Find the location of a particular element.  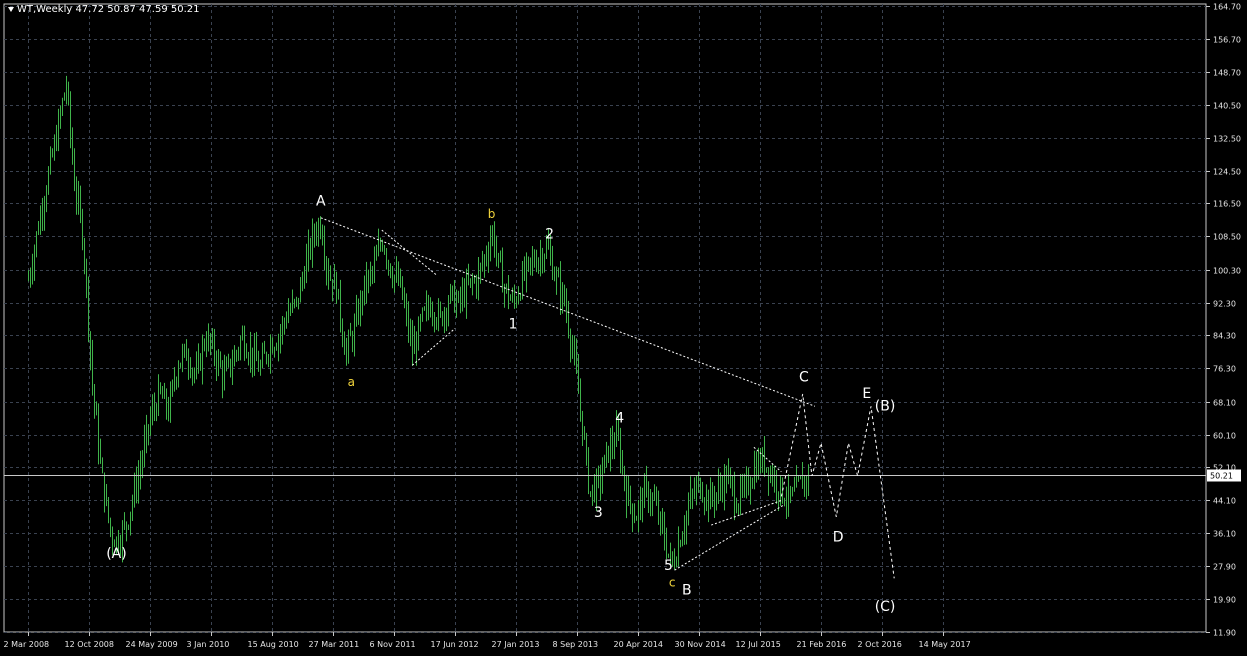

wave-label: 1 is located at coordinates (512, 324).